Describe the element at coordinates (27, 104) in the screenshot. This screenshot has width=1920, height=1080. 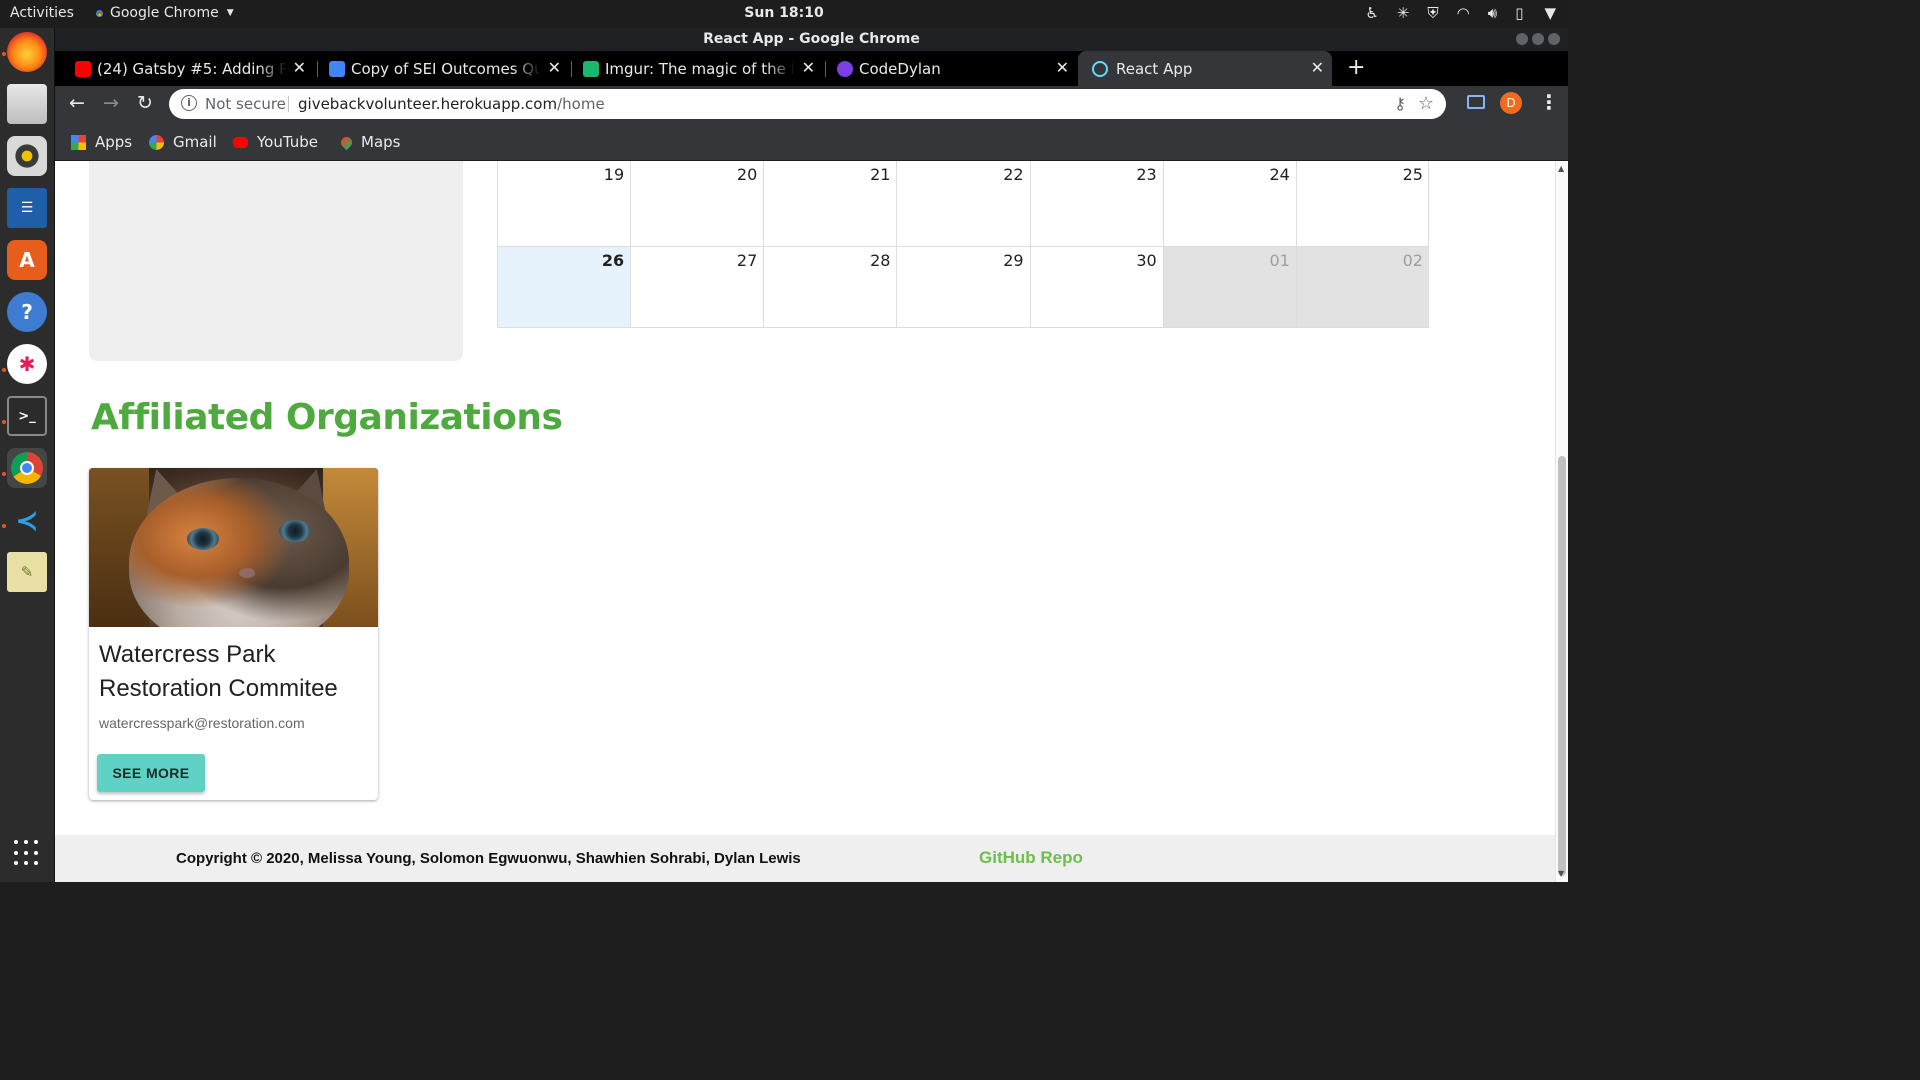
I see `files-icon` at that location.